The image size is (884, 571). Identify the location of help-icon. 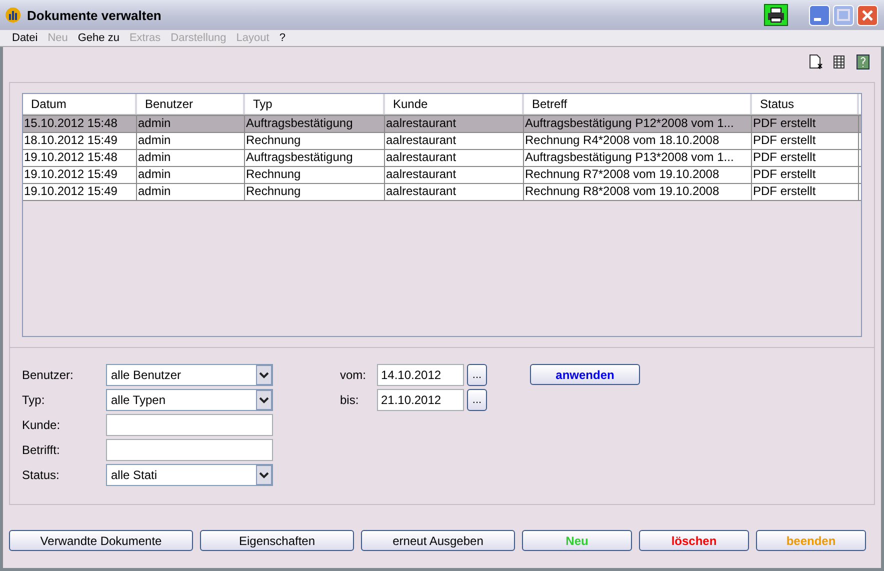
(863, 62).